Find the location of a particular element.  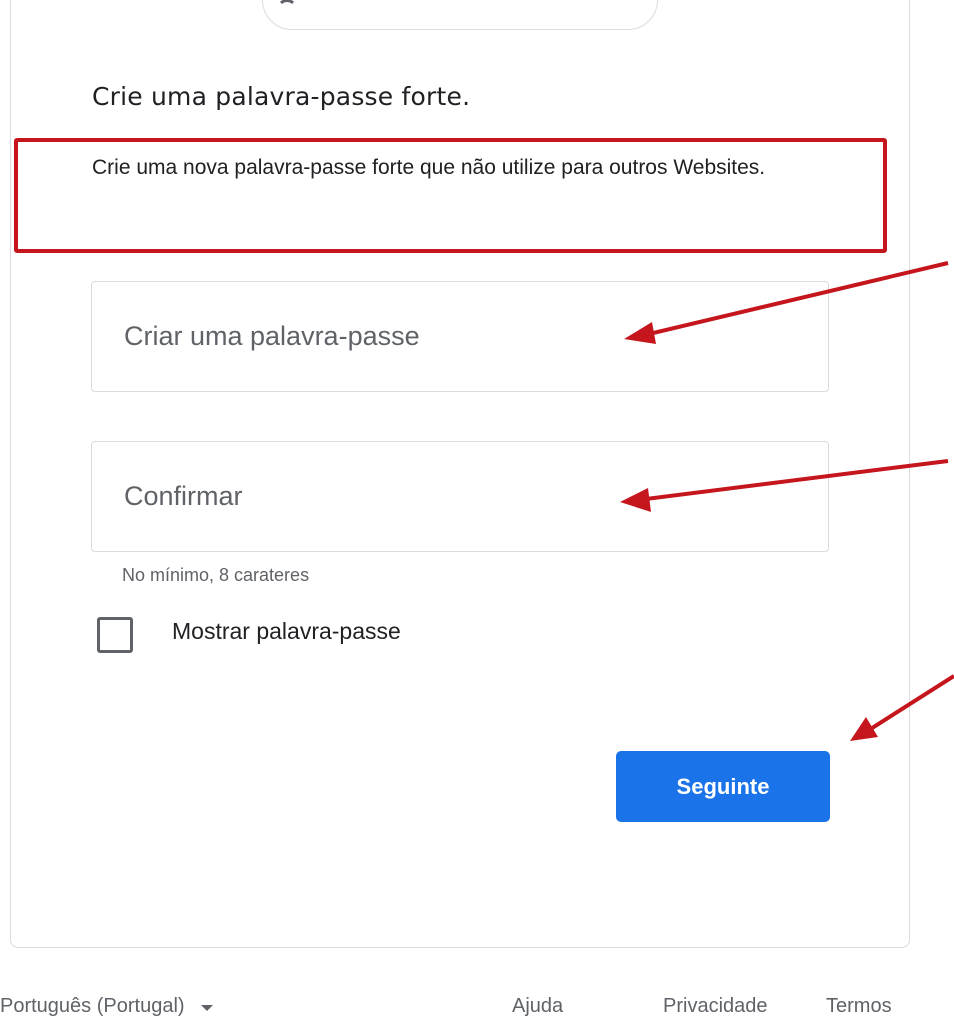

help-link: Ajuda is located at coordinates (537, 1006).